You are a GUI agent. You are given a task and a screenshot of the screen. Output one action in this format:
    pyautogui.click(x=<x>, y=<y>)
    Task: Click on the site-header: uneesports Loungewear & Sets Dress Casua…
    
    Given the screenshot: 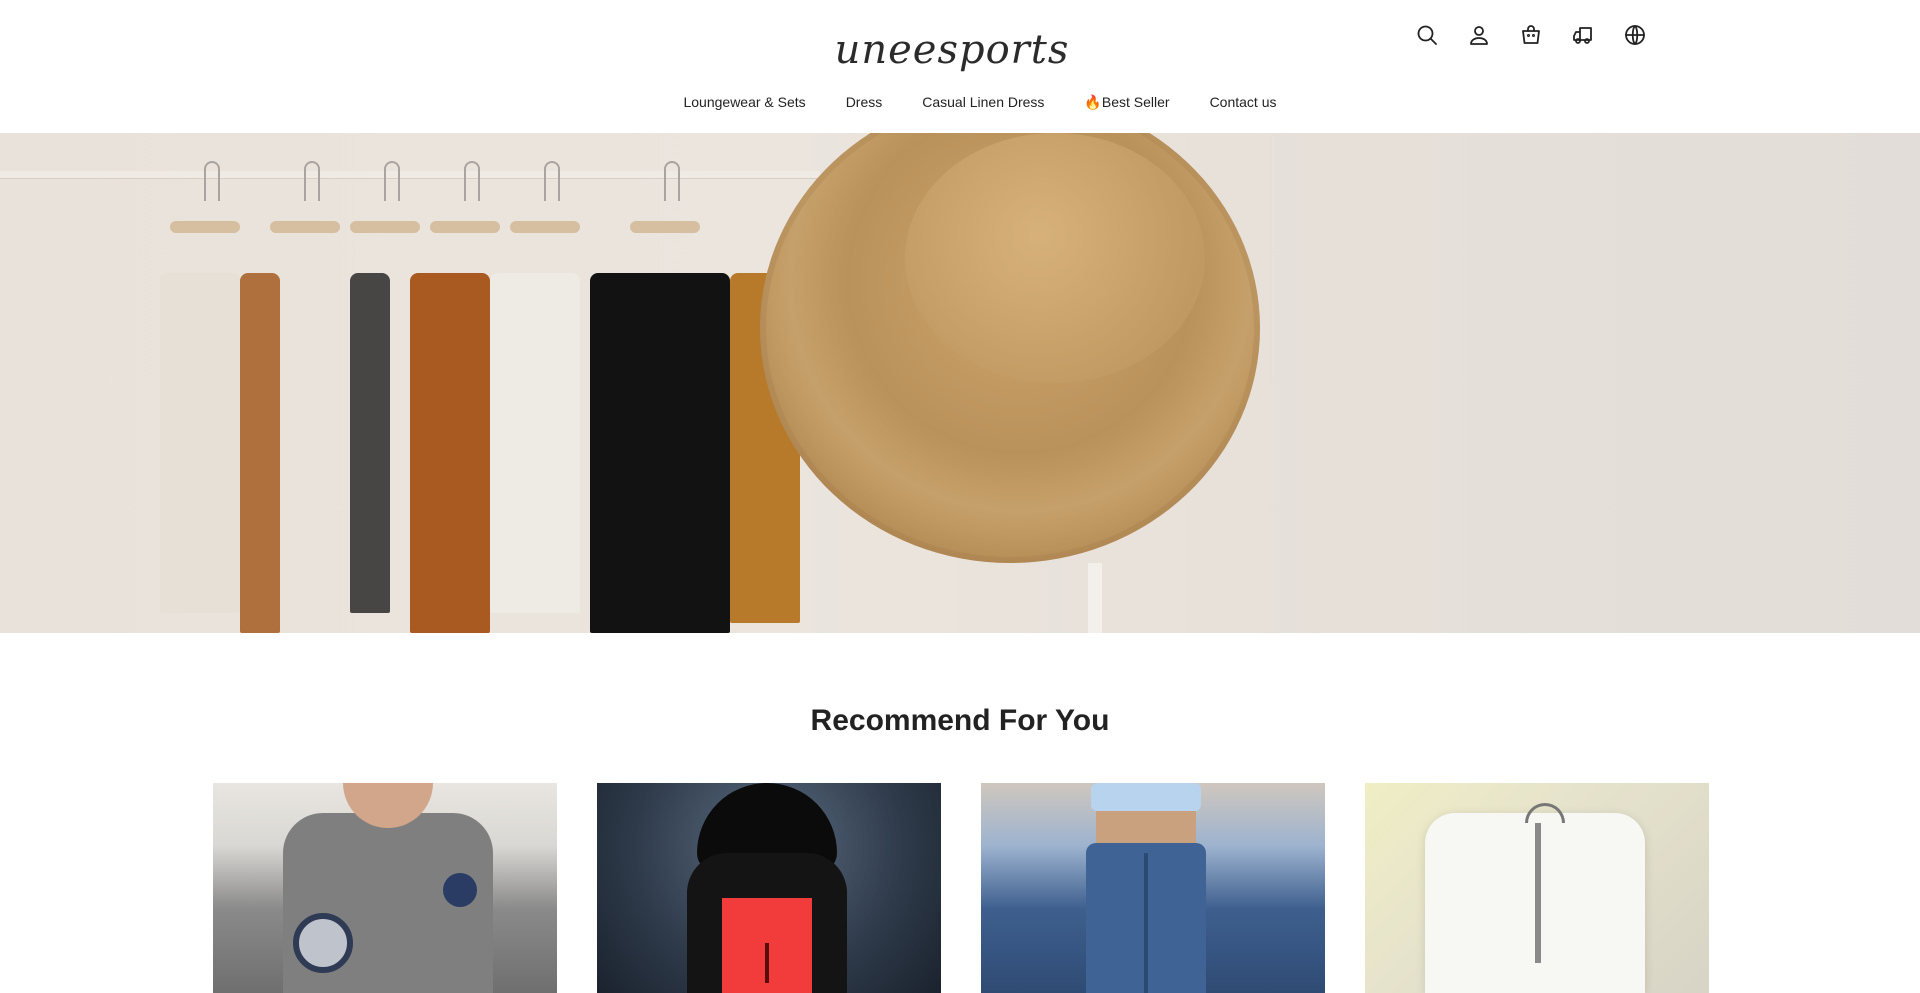 What is the action you would take?
    pyautogui.click(x=960, y=66)
    